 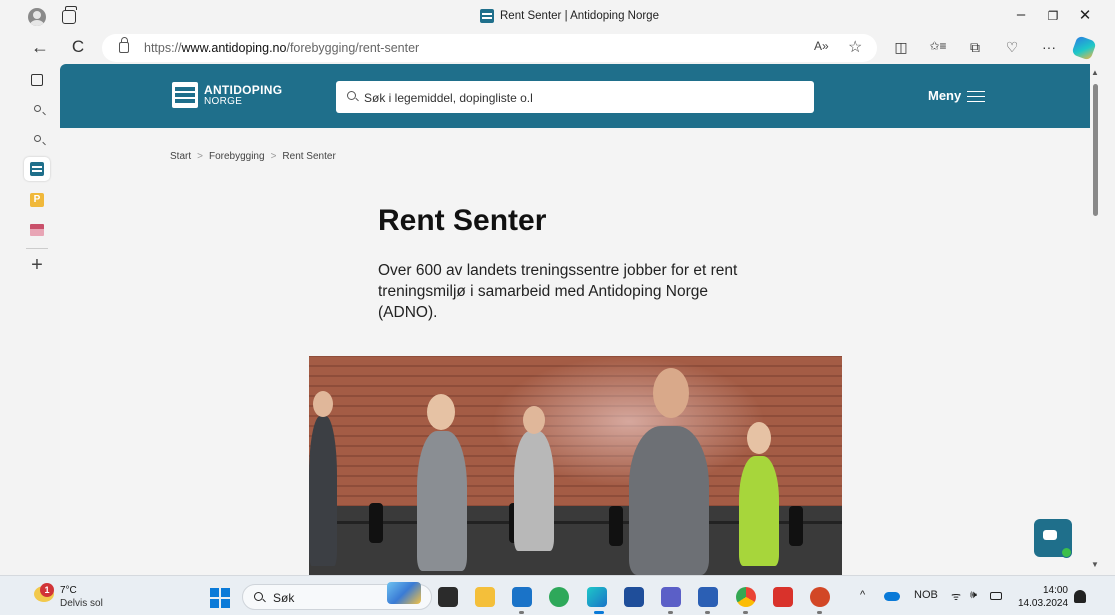 What do you see at coordinates (1084, 48) in the screenshot?
I see `copilot-icon` at bounding box center [1084, 48].